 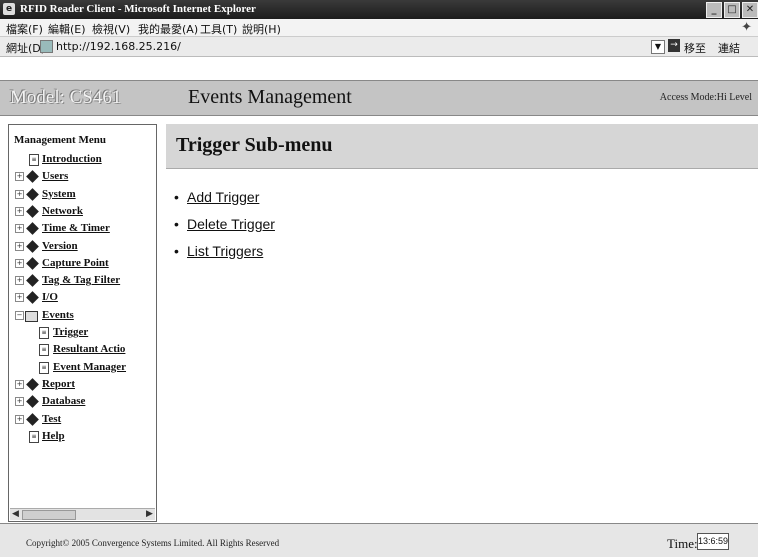 What do you see at coordinates (19, 315) in the screenshot?
I see `collapse-icon: −` at bounding box center [19, 315].